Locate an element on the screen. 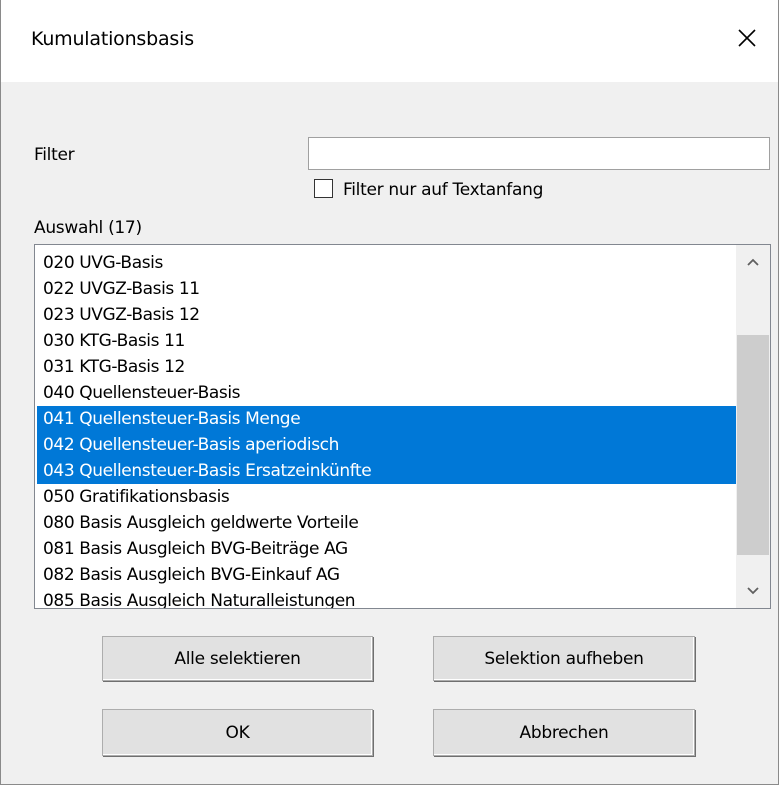 This screenshot has width=779, height=785. close-button is located at coordinates (747, 37).